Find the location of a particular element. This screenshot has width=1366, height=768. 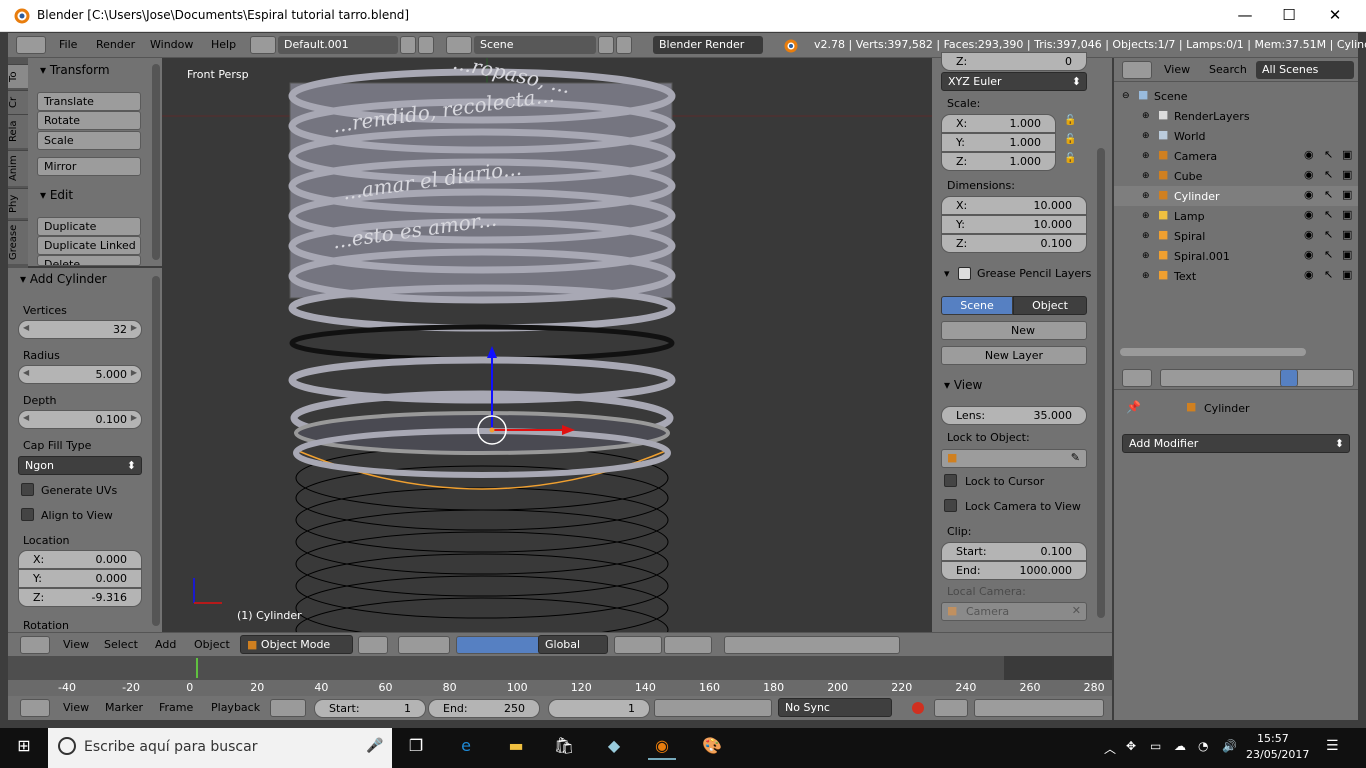

menu-window: Window is located at coordinates (171, 44).